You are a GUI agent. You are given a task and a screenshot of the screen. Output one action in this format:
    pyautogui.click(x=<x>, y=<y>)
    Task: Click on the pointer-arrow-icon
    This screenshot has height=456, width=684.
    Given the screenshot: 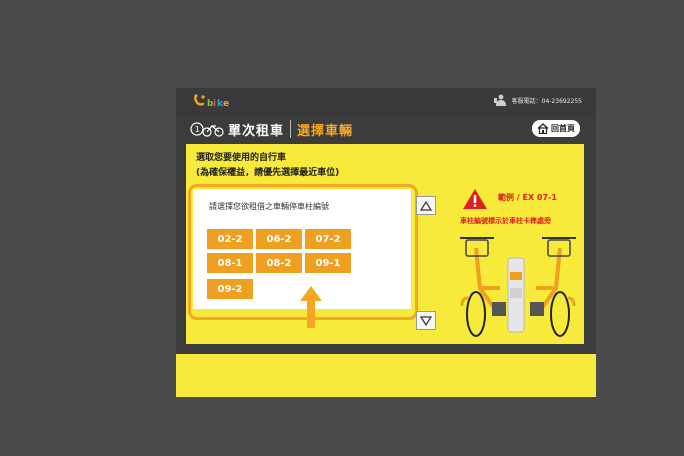 What is the action you would take?
    pyautogui.click(x=311, y=307)
    